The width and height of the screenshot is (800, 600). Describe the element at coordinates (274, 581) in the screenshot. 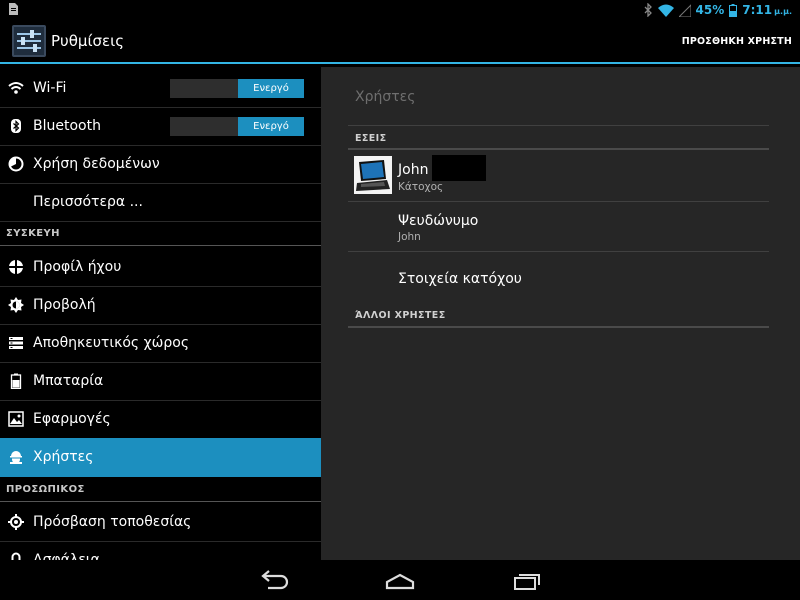

I see `back-icon` at that location.